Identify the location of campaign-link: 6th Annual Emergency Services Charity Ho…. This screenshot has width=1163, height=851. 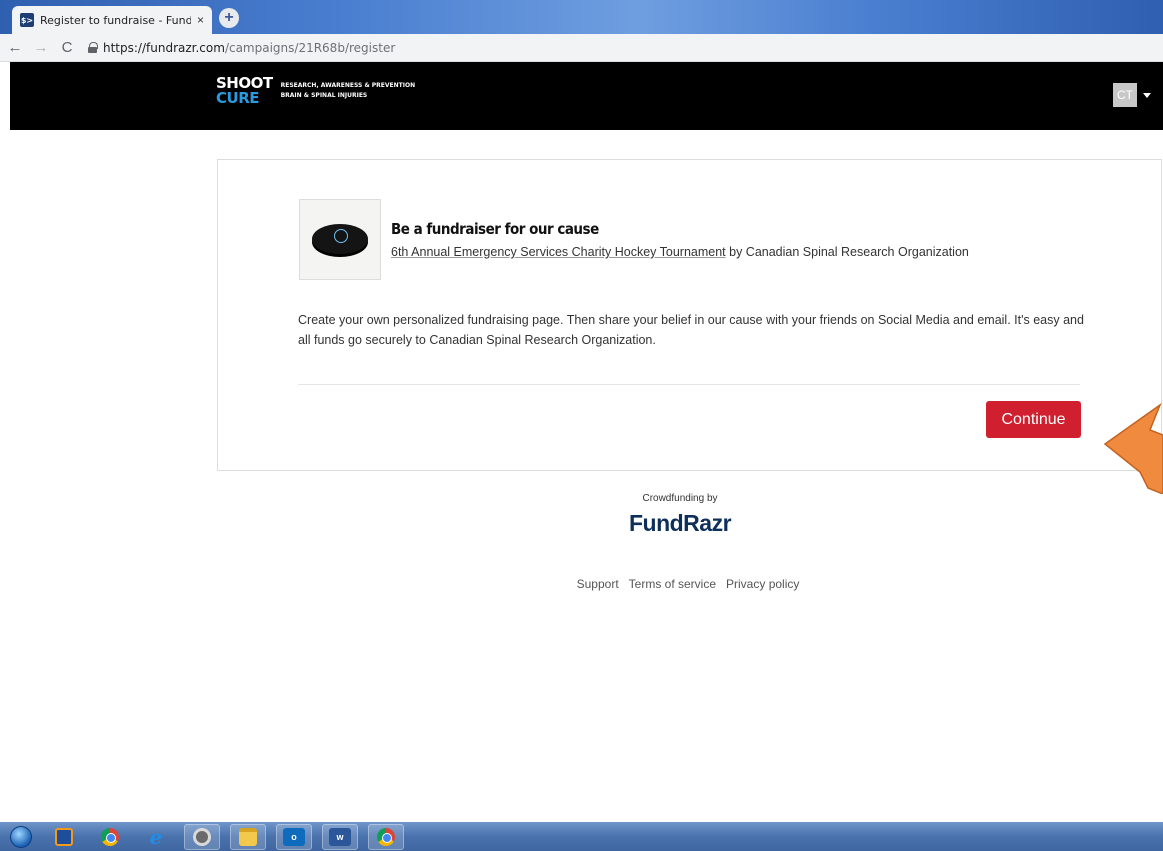
(558, 252).